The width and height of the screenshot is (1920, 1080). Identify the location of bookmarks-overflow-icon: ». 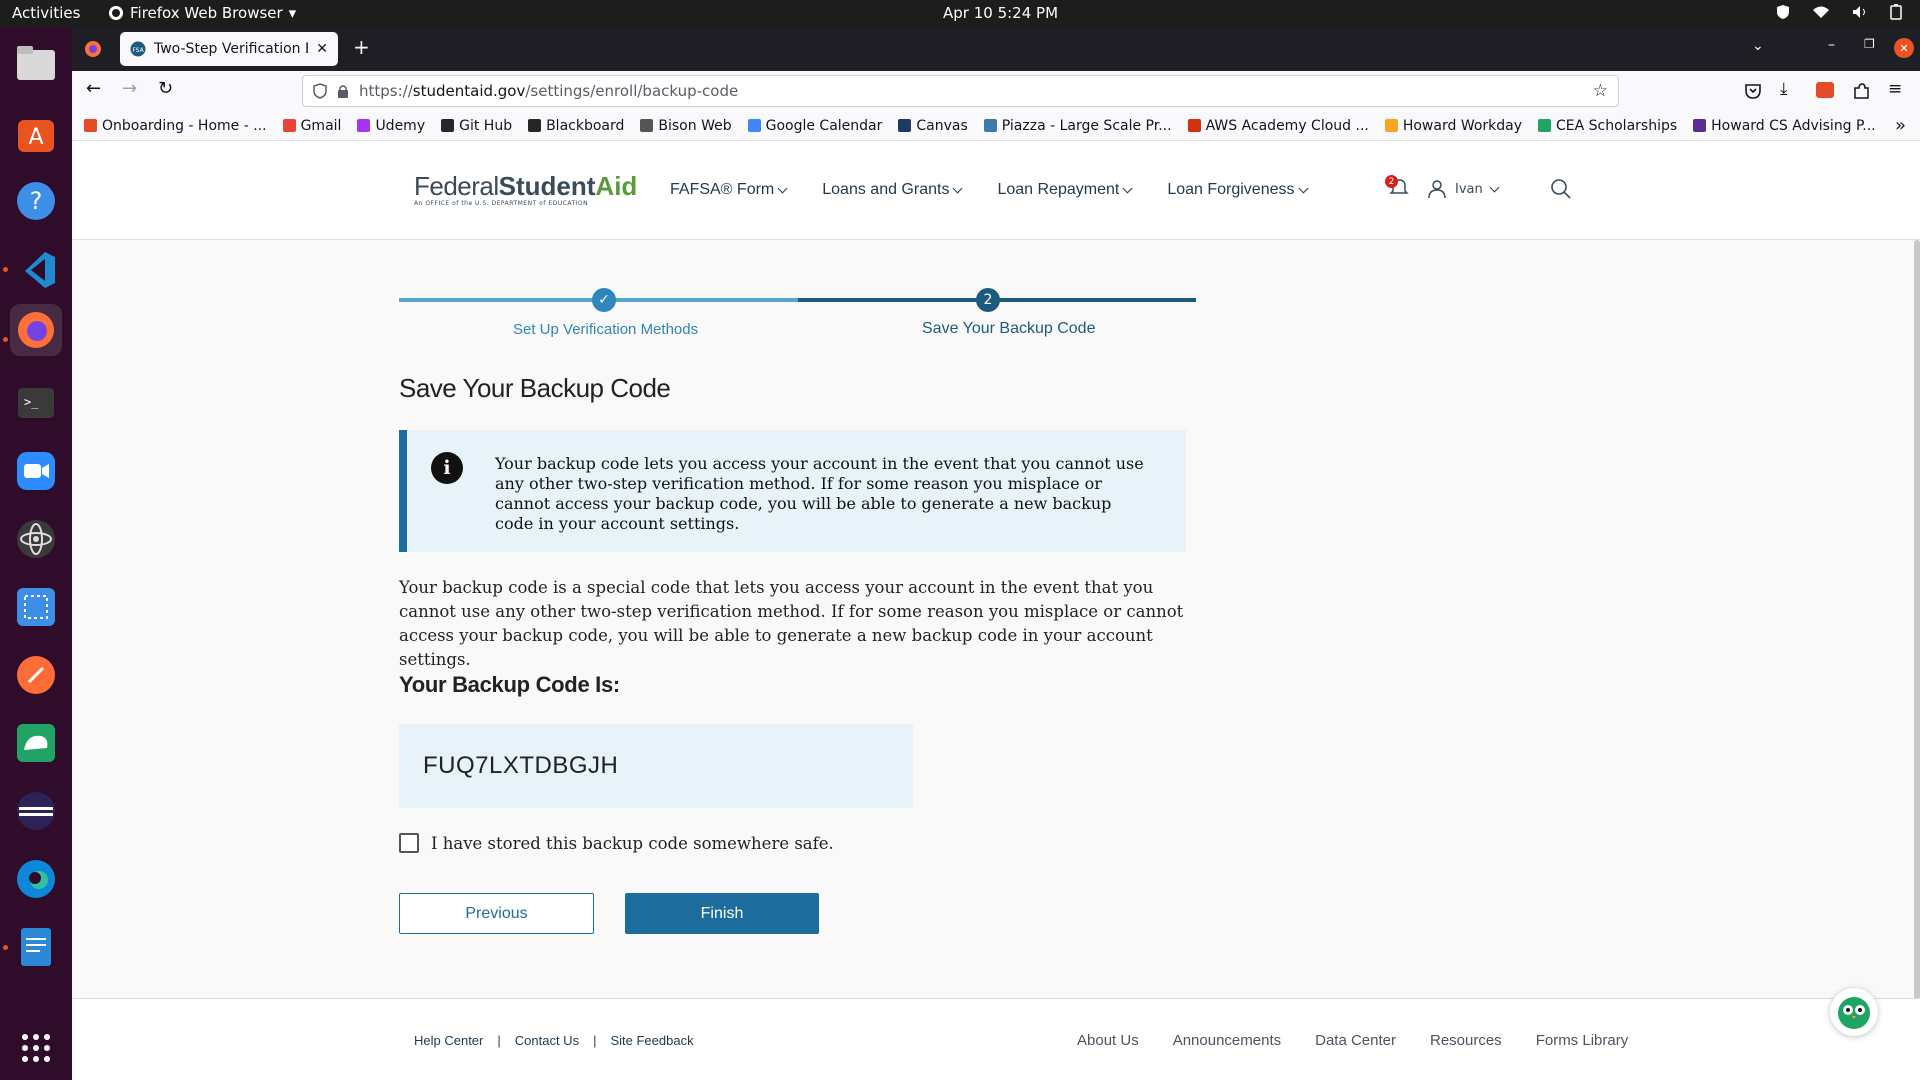
(1900, 125).